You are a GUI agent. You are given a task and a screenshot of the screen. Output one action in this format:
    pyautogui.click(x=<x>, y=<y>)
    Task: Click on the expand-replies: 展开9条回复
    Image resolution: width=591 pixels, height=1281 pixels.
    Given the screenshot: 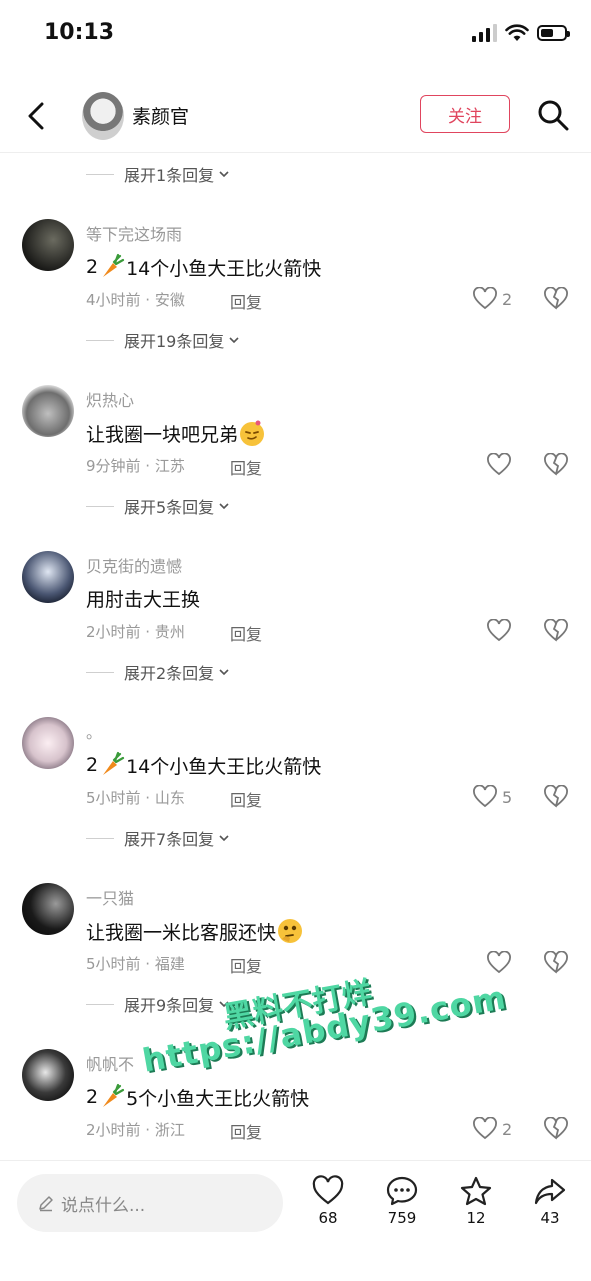 What is the action you would take?
    pyautogui.click(x=158, y=1004)
    